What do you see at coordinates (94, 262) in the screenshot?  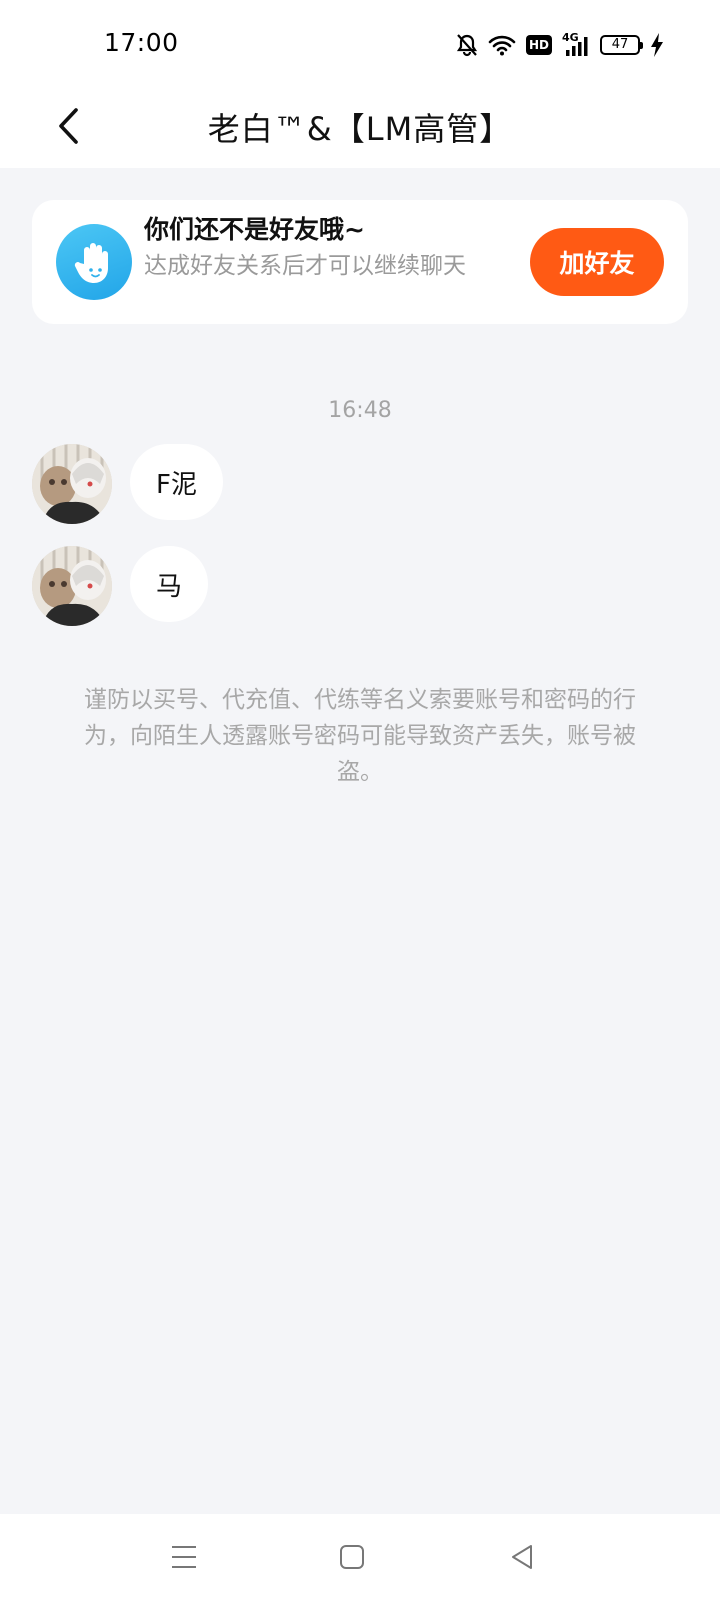 I see `waving-hand-icon` at bounding box center [94, 262].